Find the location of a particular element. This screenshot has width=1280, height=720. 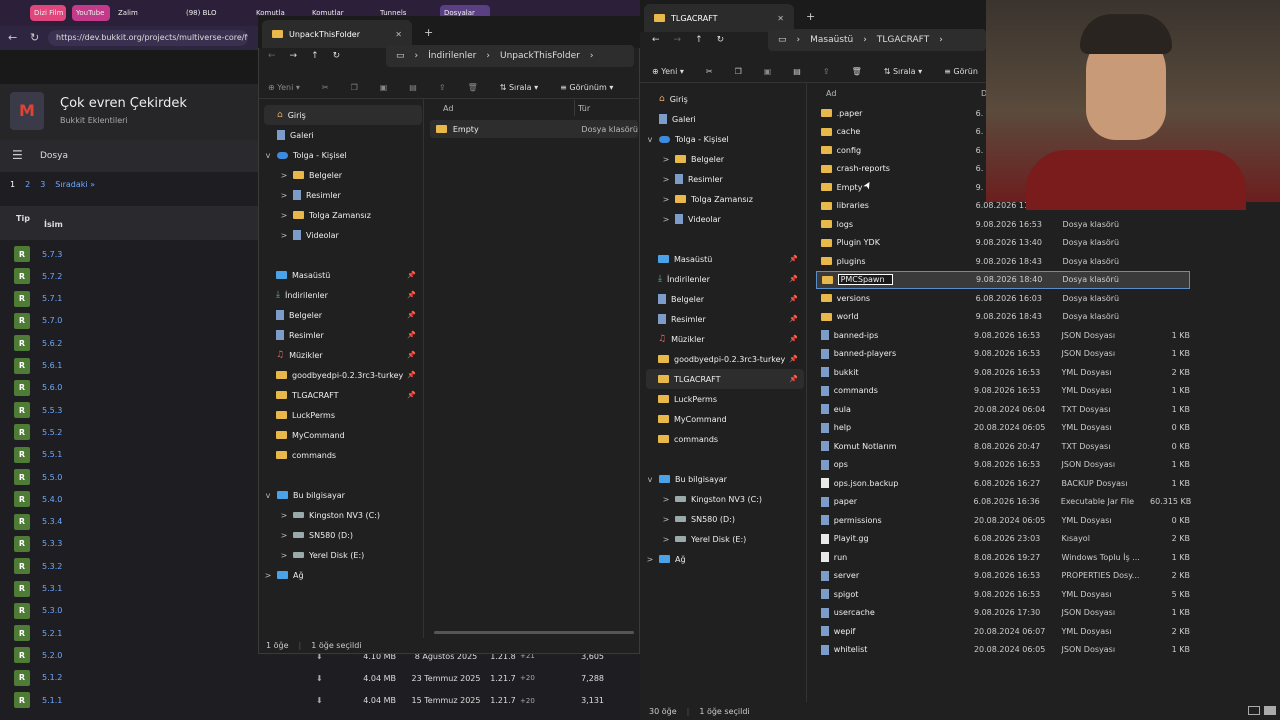

up-icon: ↑ is located at coordinates (315, 56).